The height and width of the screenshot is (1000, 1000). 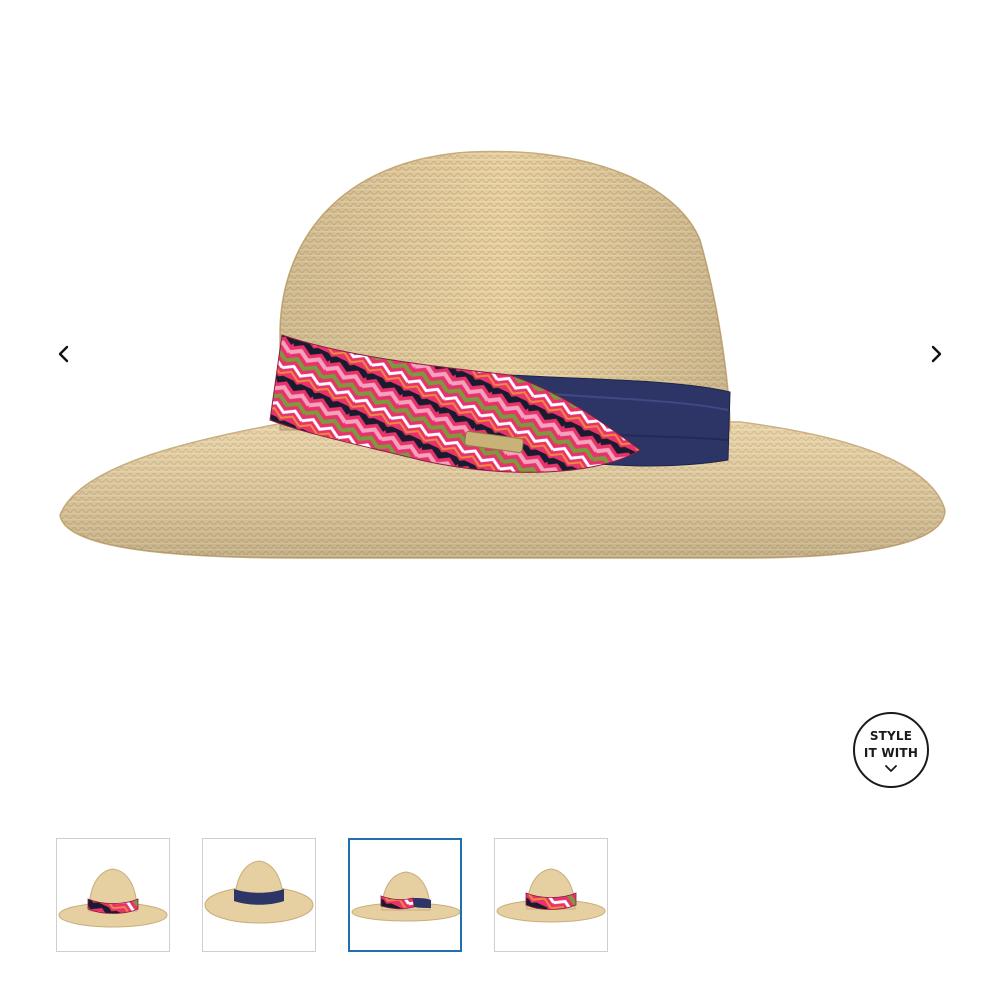 What do you see at coordinates (113, 898) in the screenshot?
I see `thumbnail-front-image` at bounding box center [113, 898].